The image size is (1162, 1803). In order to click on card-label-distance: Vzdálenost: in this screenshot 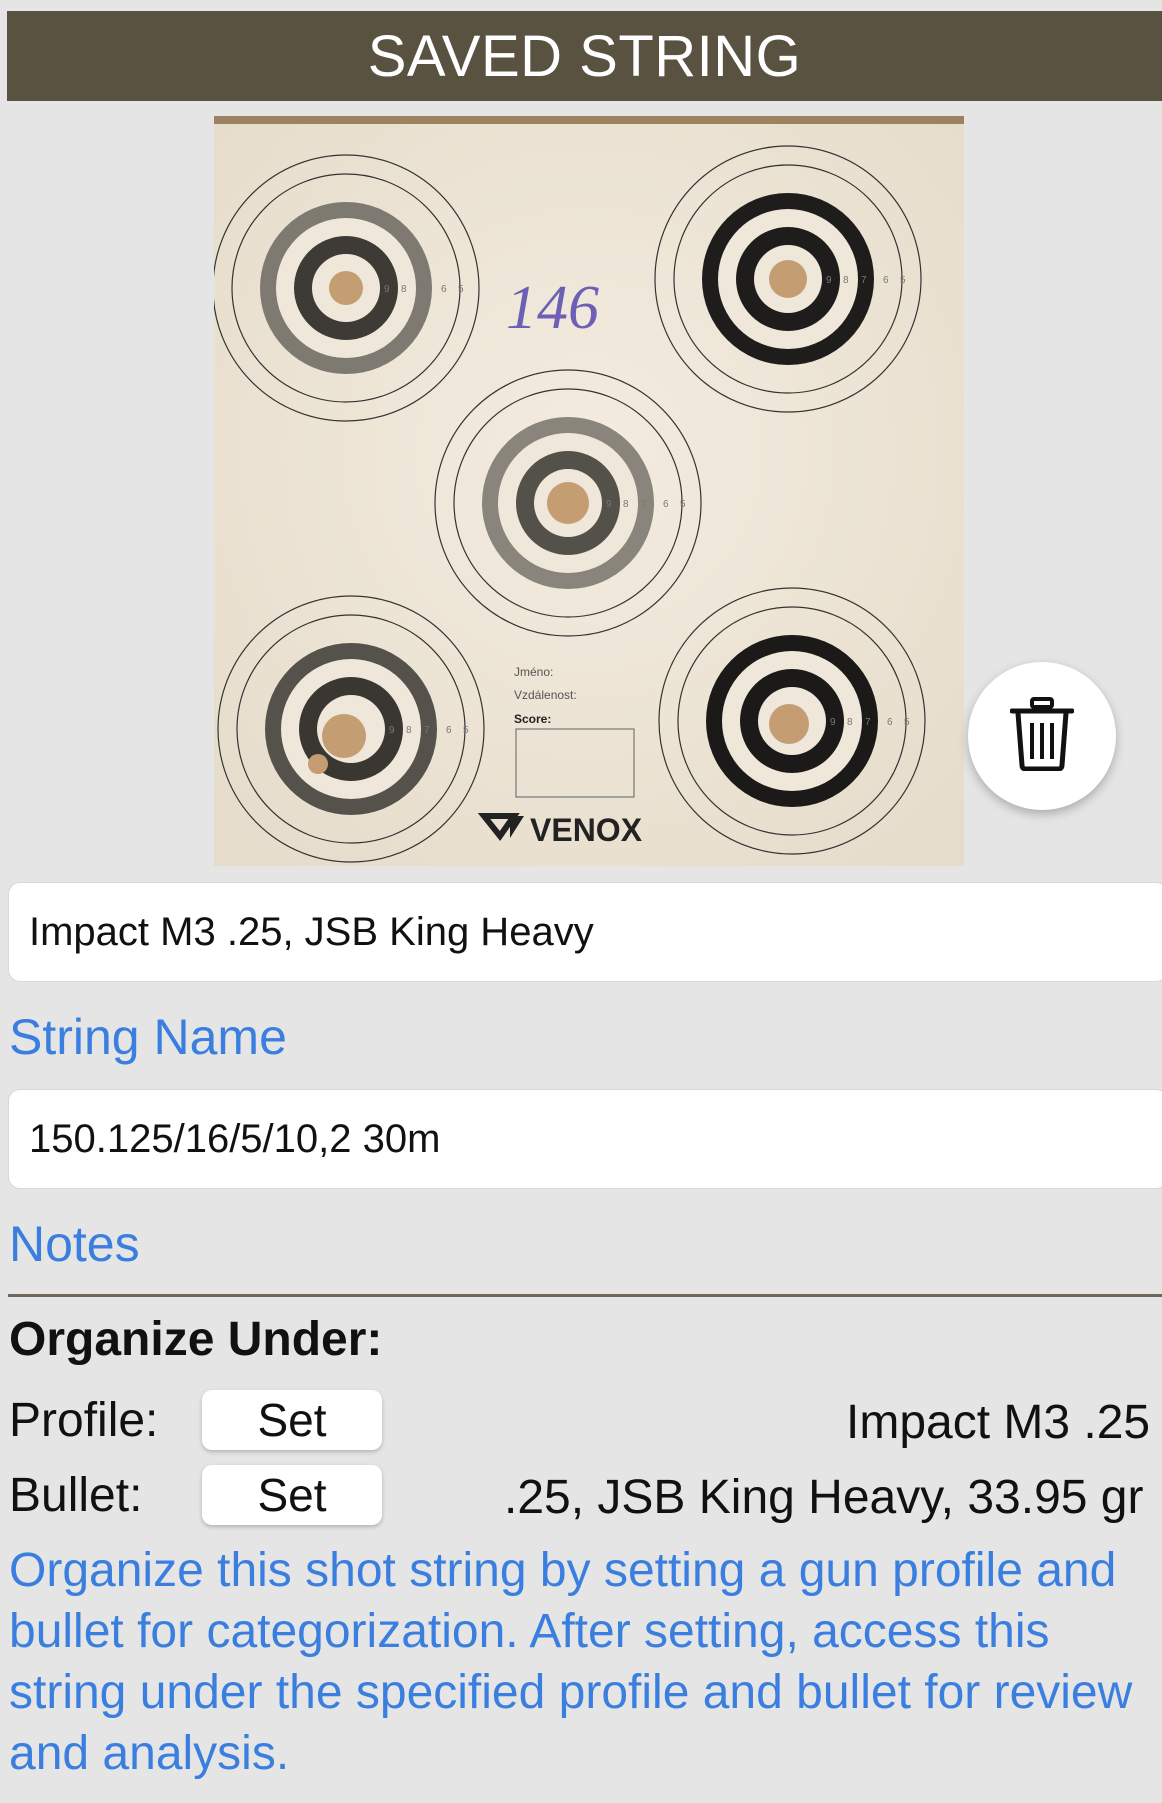, I will do `click(545, 695)`.